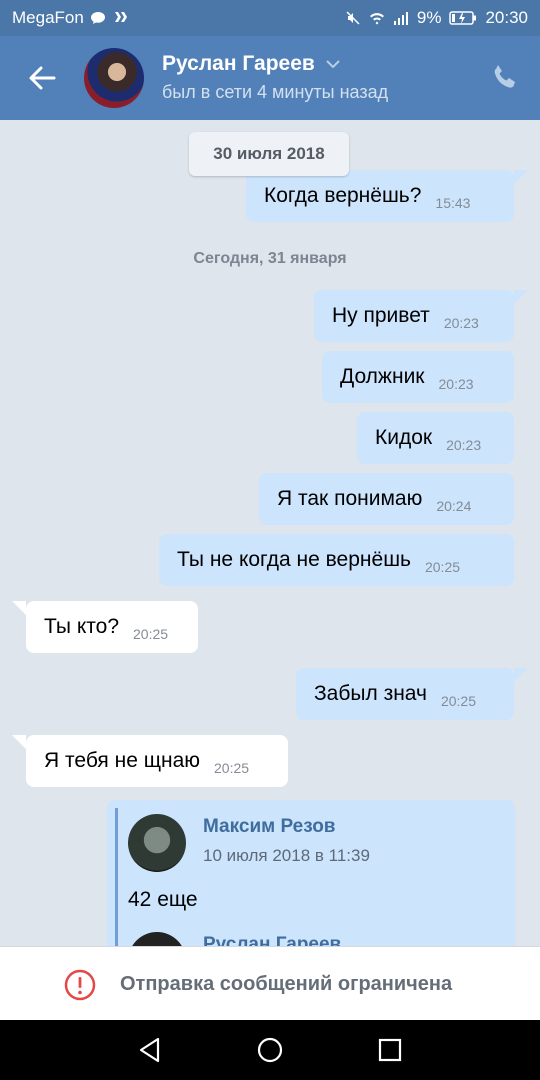 The height and width of the screenshot is (1080, 540). What do you see at coordinates (270, 18) in the screenshot?
I see `status-bar: MegaFon 9% 20:30` at bounding box center [270, 18].